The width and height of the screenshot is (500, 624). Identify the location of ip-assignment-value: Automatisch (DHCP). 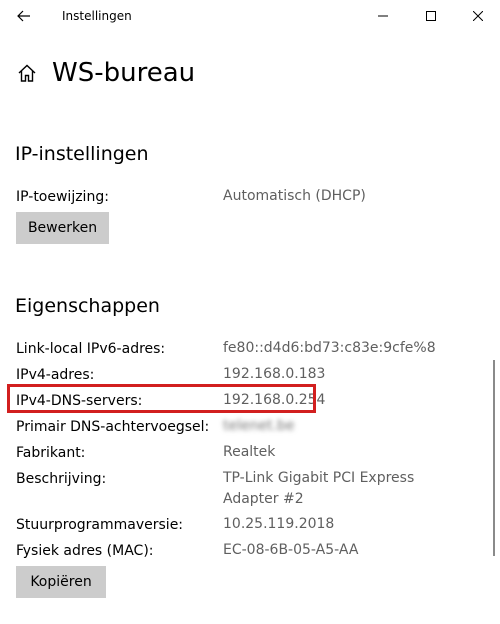
(294, 196).